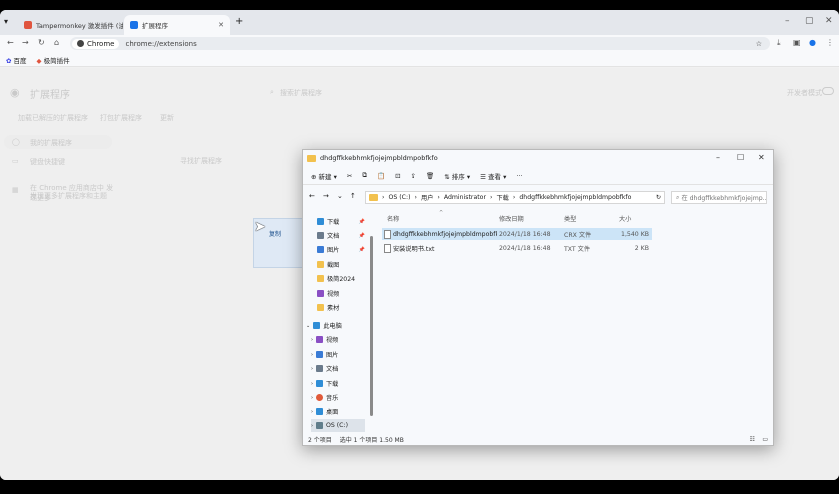 Image resolution: width=839 pixels, height=494 pixels. I want to click on nav-item-downloads: 下载 📌, so click(348, 221).